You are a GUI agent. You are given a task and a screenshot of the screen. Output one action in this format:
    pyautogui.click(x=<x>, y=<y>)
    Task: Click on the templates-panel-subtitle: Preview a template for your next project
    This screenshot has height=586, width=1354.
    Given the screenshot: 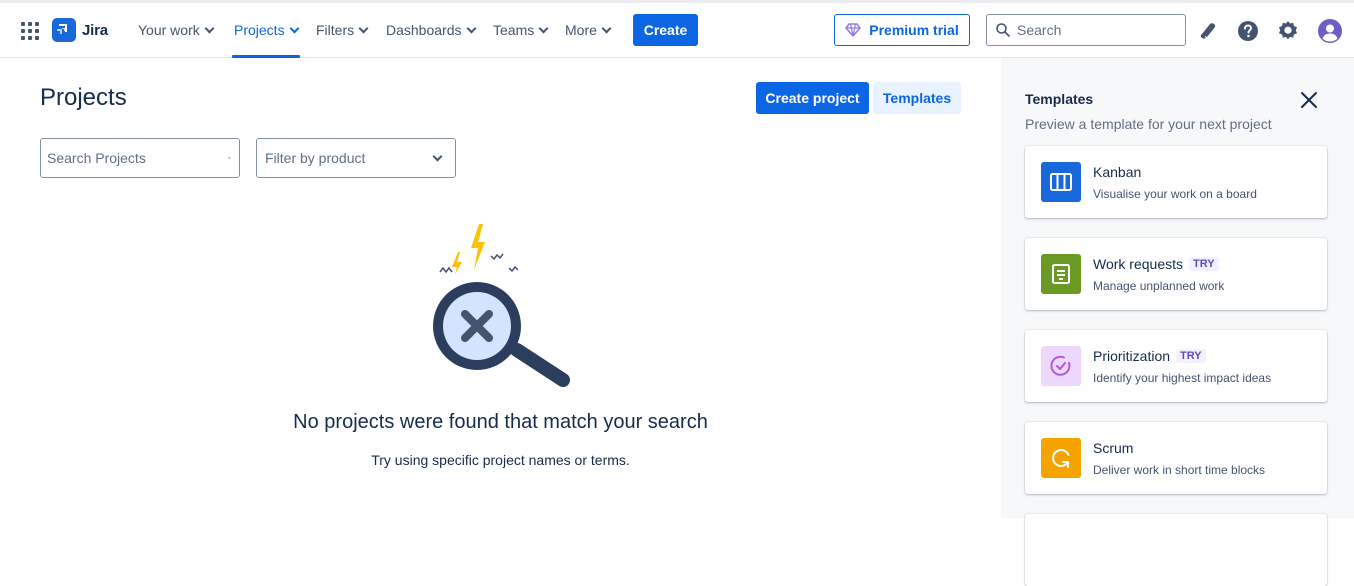 What is the action you would take?
    pyautogui.click(x=1148, y=124)
    